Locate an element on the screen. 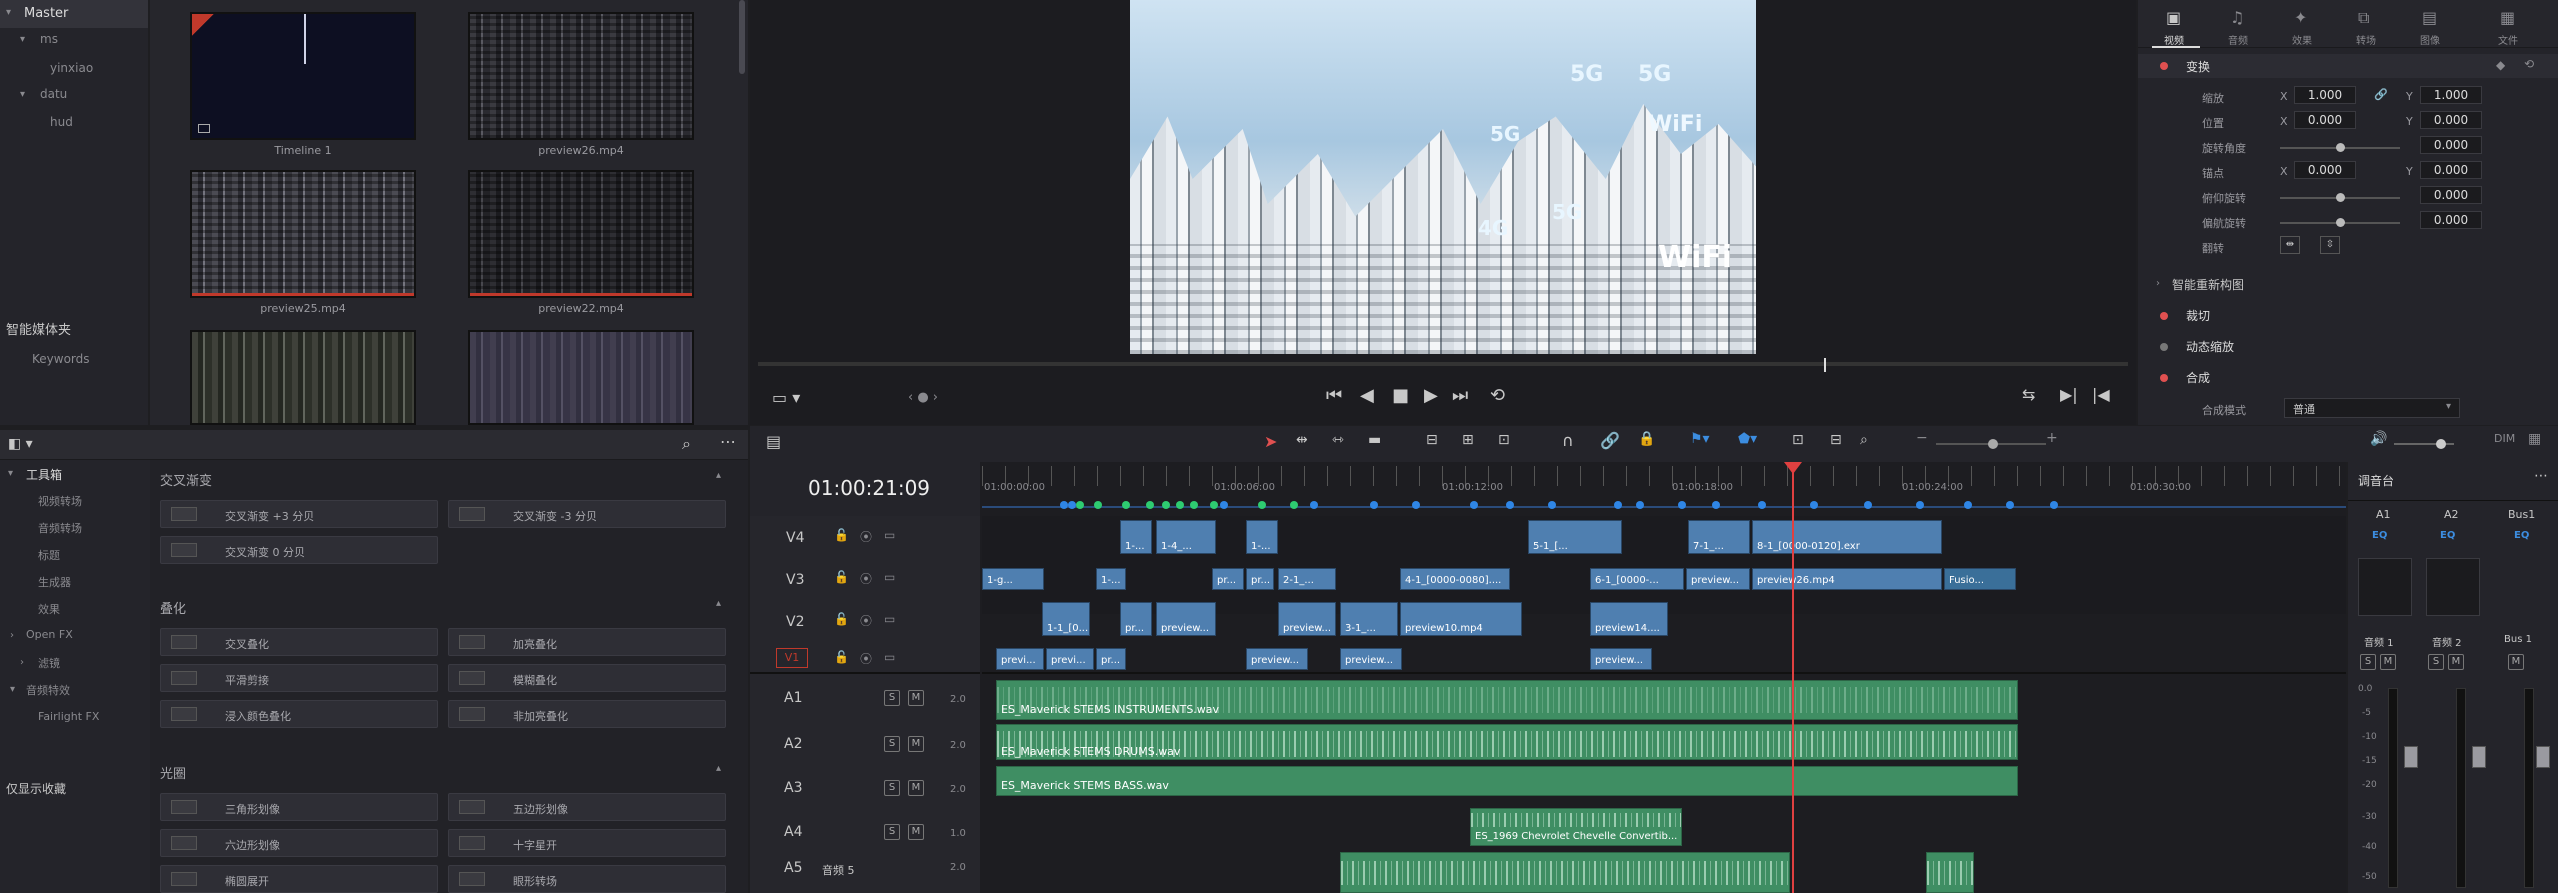  track-v3: V3 is located at coordinates (795, 580).